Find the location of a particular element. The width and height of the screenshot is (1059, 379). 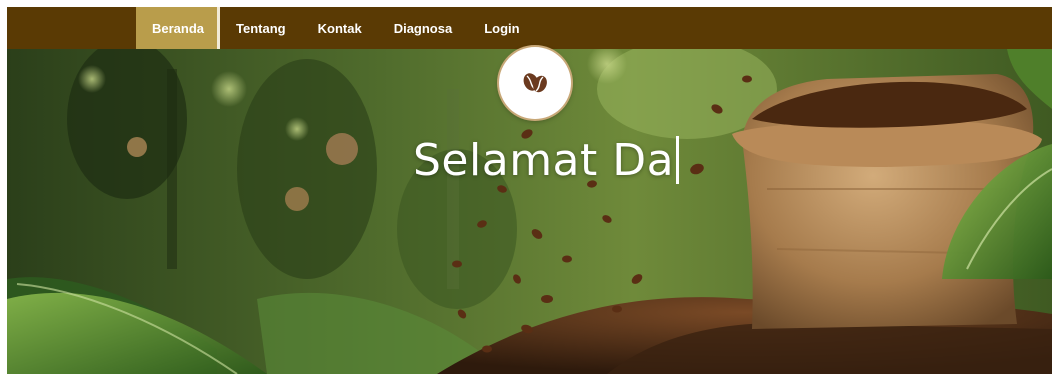

nav-item-diagnosa: Diagnosa is located at coordinates (423, 28).